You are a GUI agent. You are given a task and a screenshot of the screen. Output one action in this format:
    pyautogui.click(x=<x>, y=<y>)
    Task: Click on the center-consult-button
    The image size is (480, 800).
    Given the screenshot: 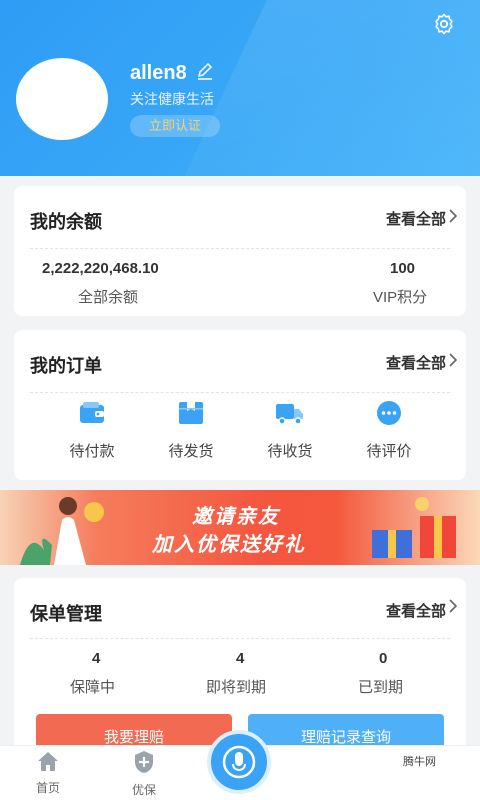 What is the action you would take?
    pyautogui.click(x=239, y=762)
    